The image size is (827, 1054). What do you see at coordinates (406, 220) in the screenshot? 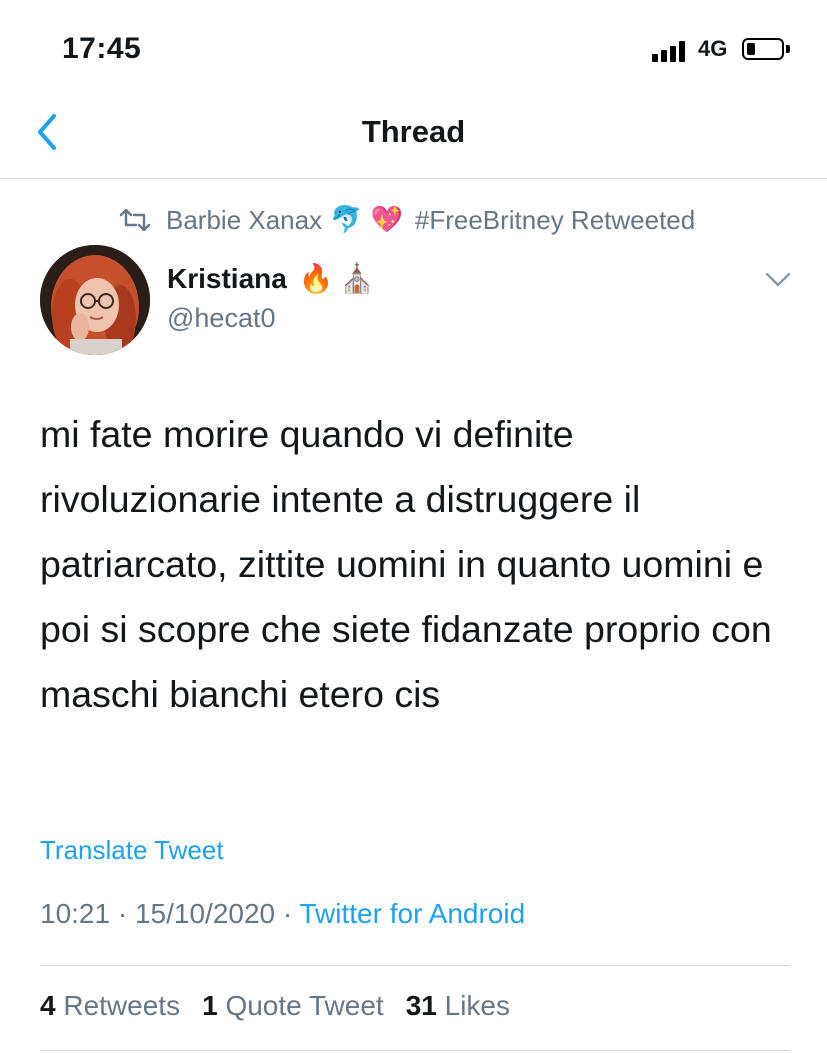
I see `retweet-context: Barbie Xanax 🐬 💖 #FreeBritney Retweeted` at bounding box center [406, 220].